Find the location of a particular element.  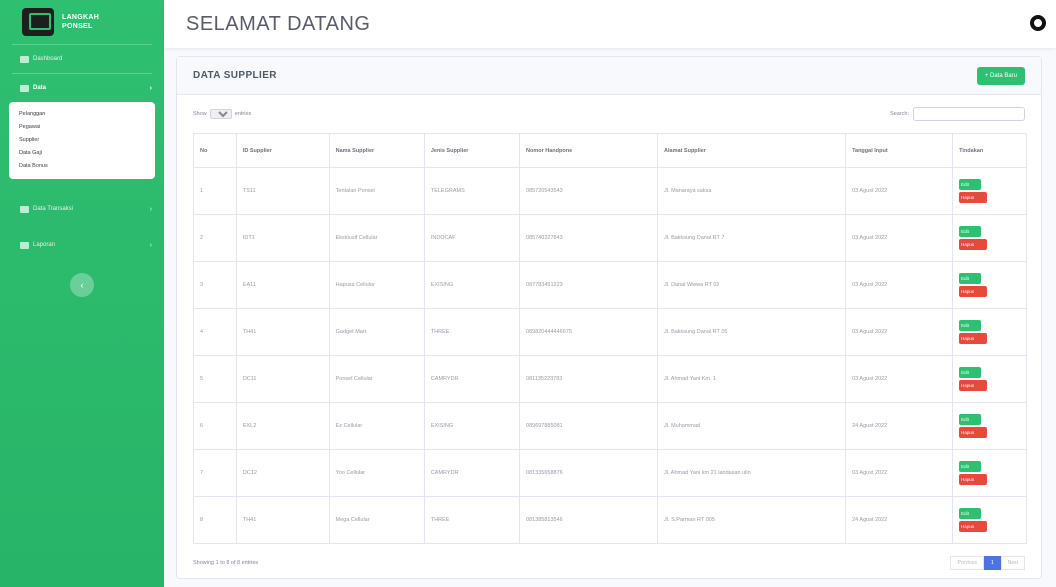

next-button: Next is located at coordinates (1012, 563).